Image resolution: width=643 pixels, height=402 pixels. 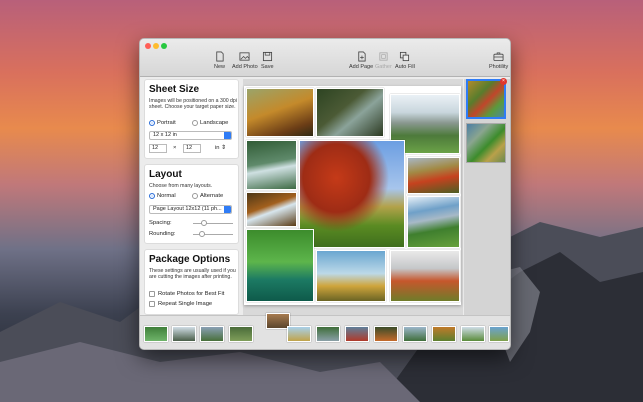 I want to click on floppy-disk-icon, so click(x=267, y=56).